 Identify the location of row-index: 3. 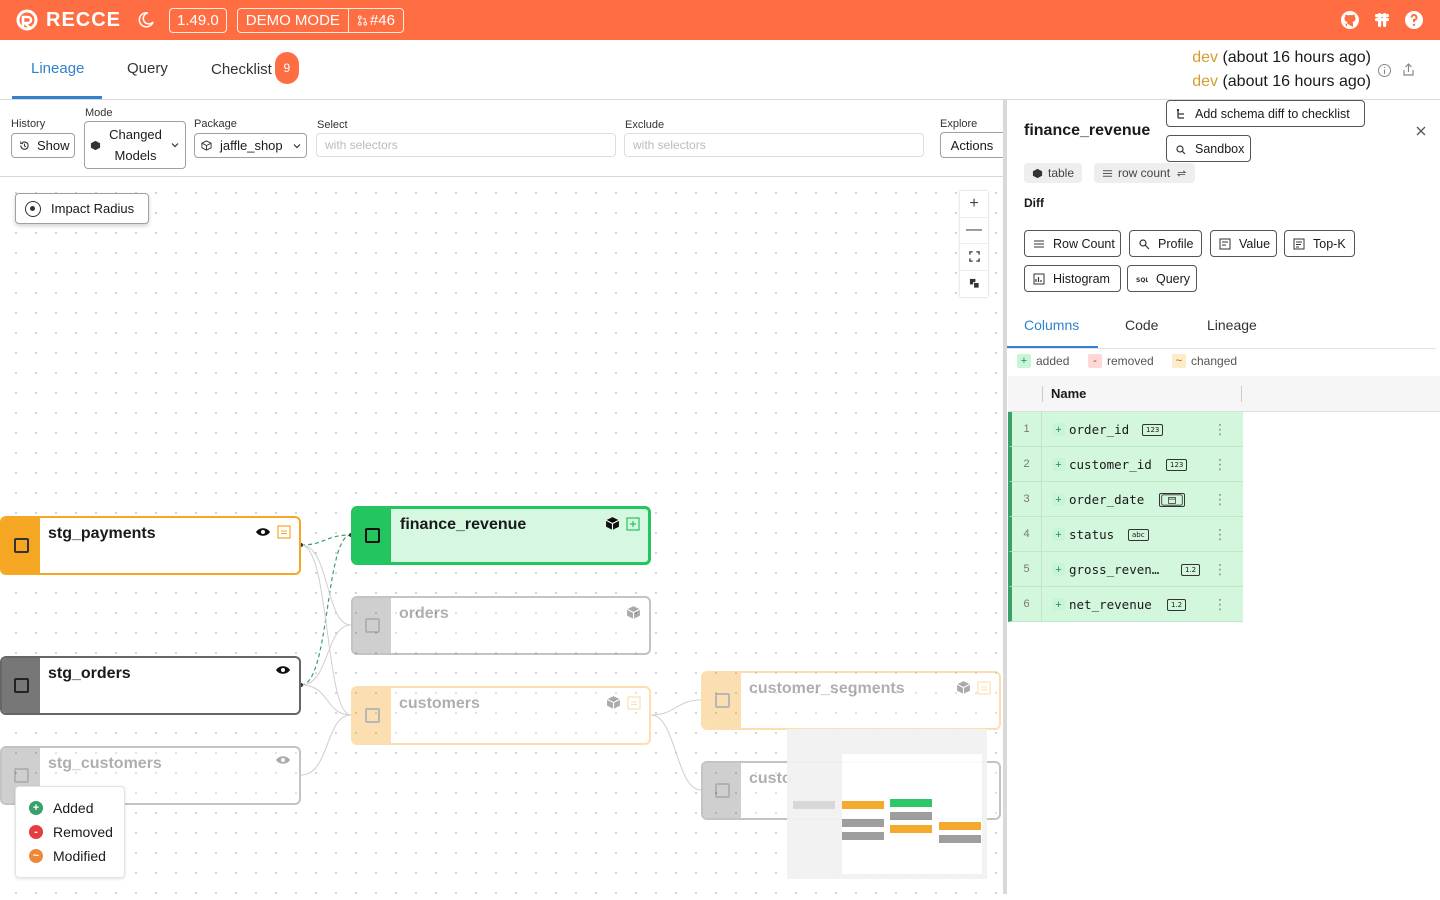
(1027, 499).